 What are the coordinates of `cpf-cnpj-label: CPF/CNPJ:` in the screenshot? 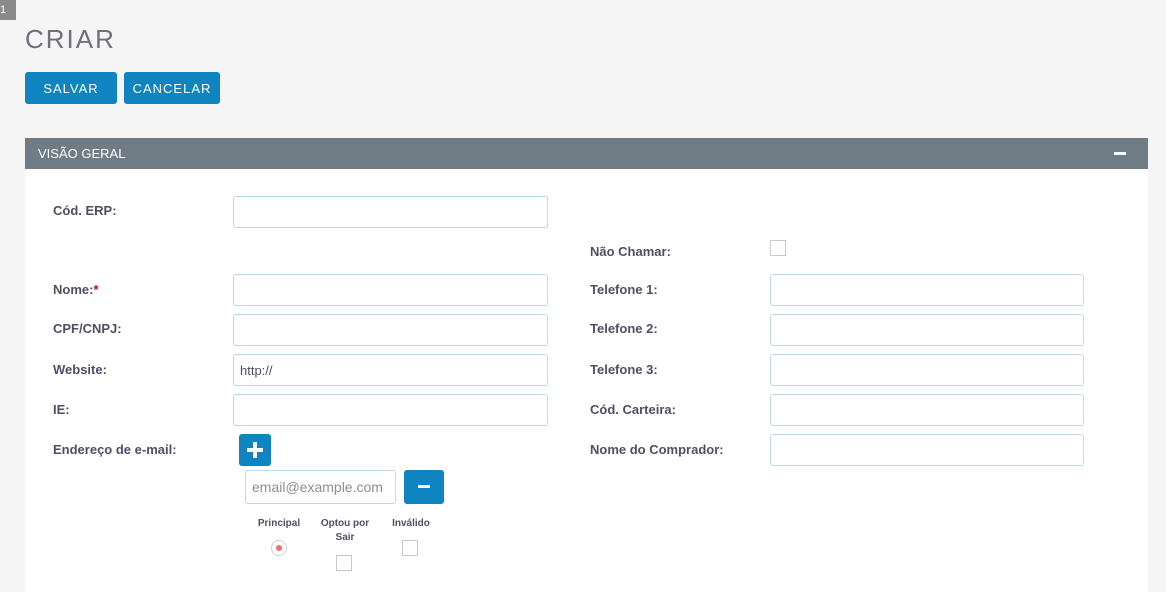 It's located at (87, 328).